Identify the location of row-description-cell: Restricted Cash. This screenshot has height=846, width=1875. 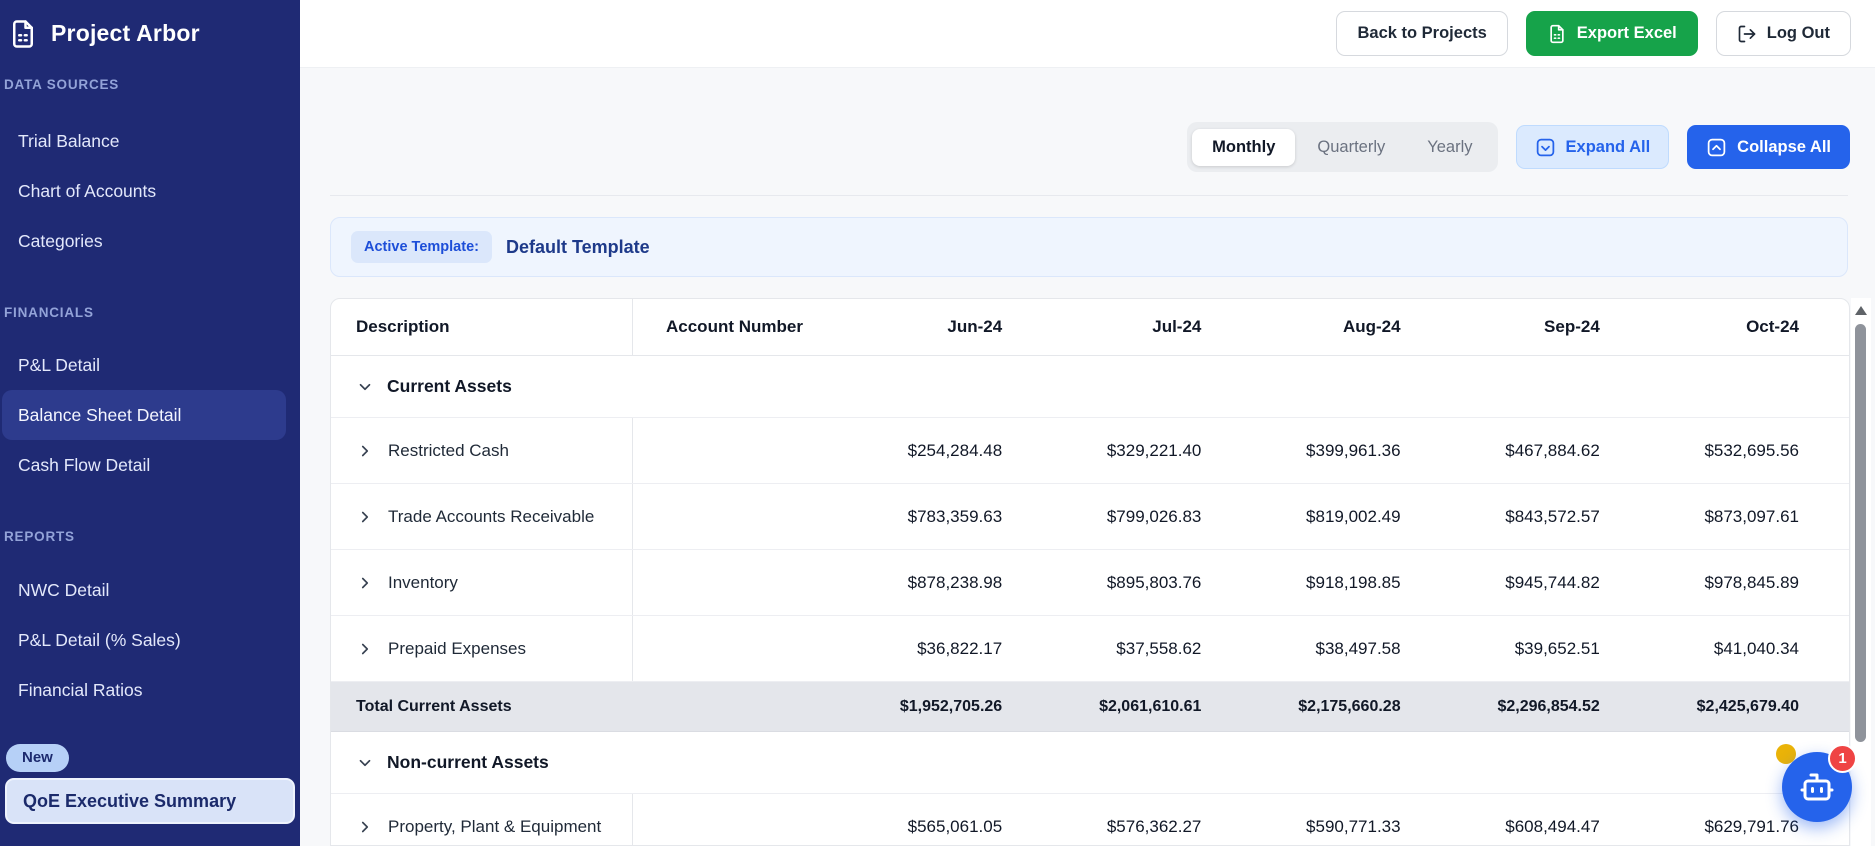
(482, 450).